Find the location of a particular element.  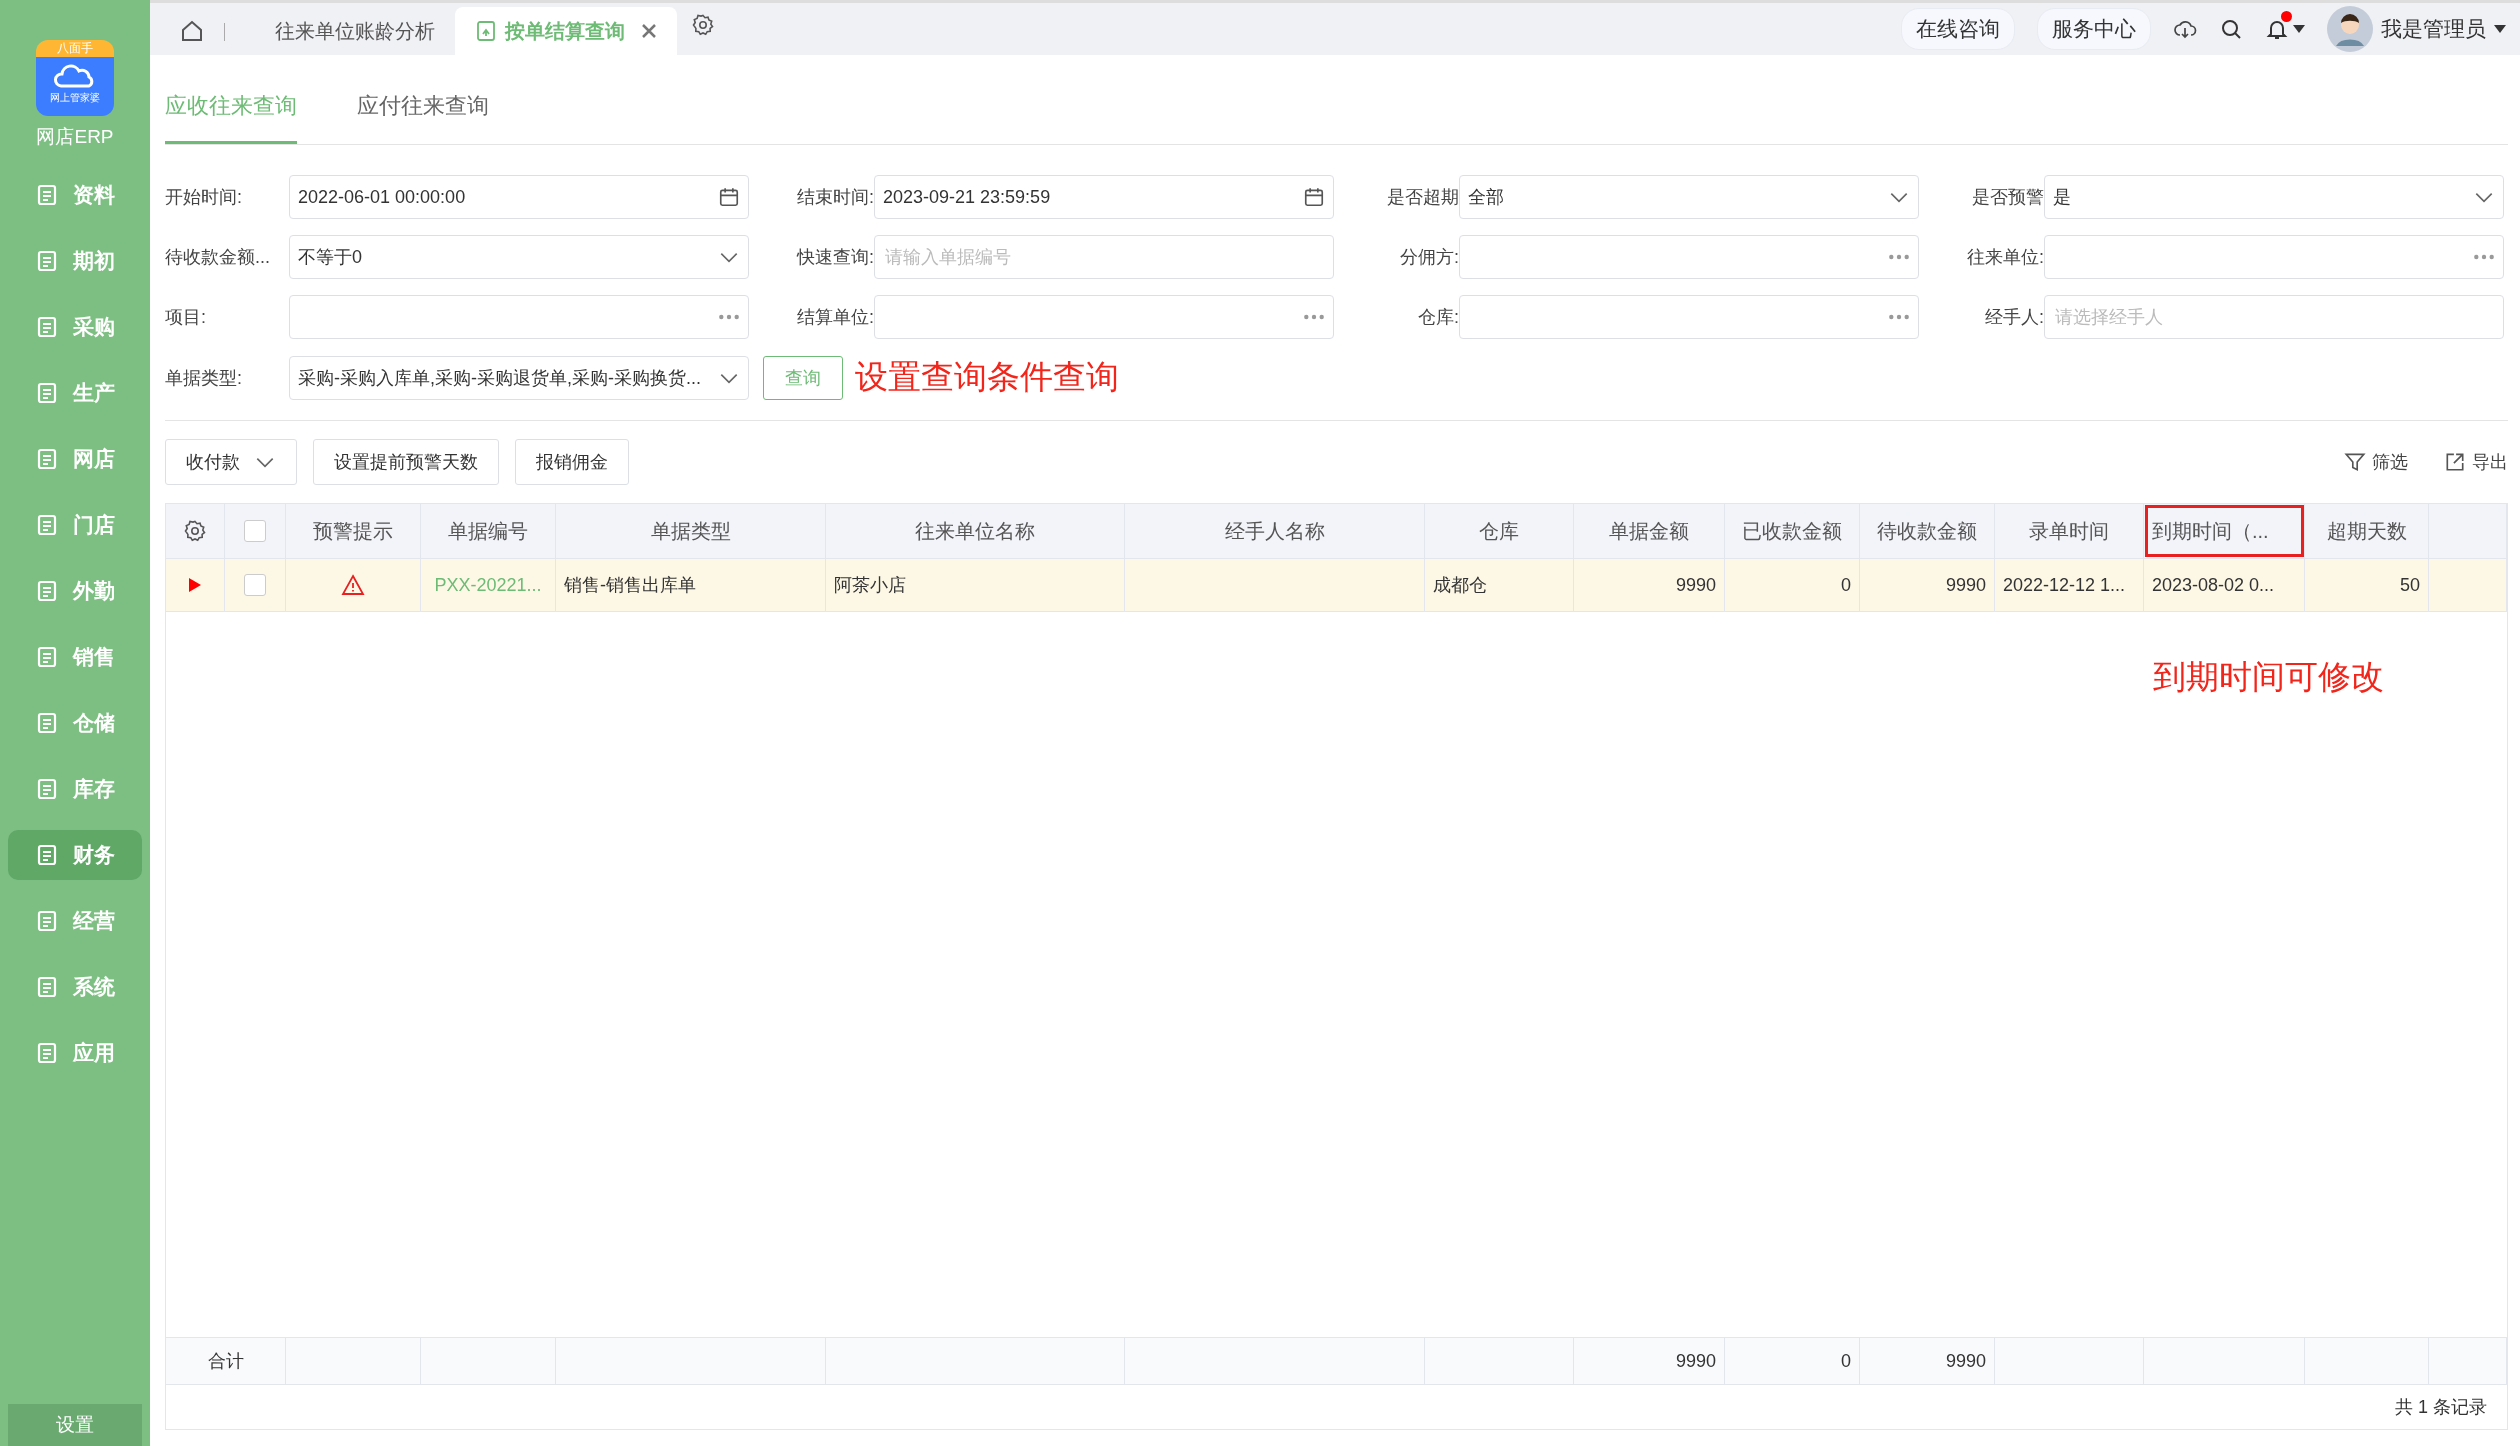

export-icon is located at coordinates (2455, 462).